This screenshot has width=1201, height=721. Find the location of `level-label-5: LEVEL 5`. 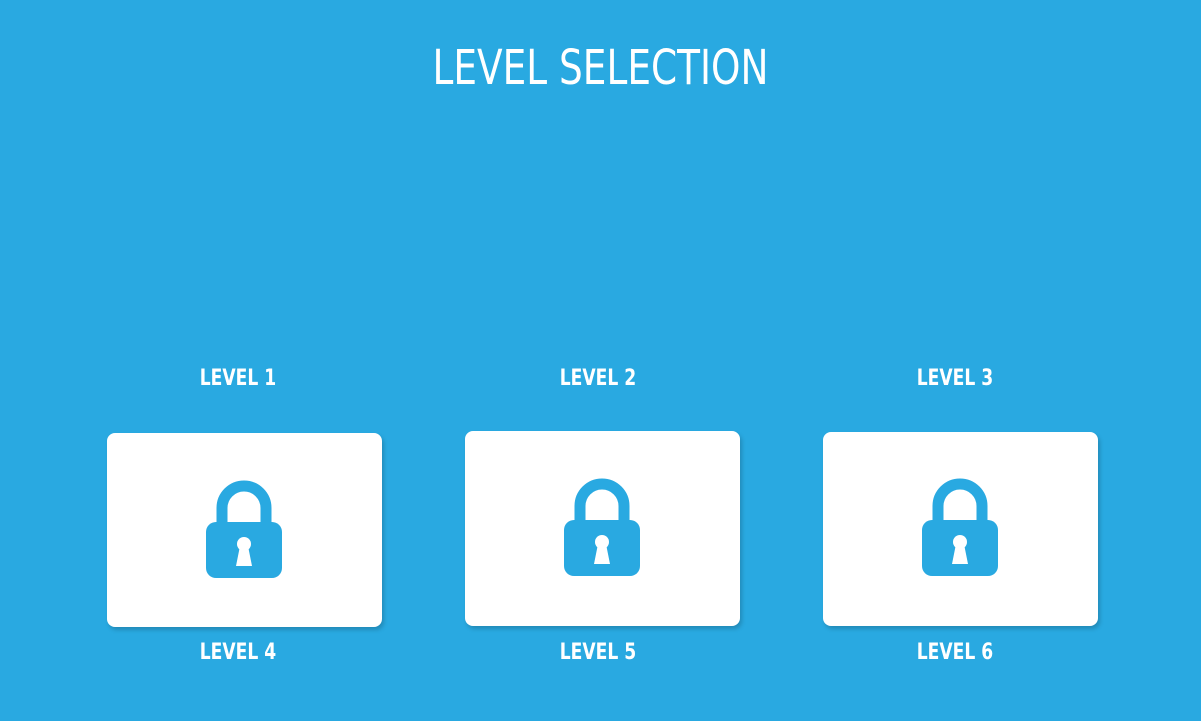

level-label-5: LEVEL 5 is located at coordinates (598, 652).